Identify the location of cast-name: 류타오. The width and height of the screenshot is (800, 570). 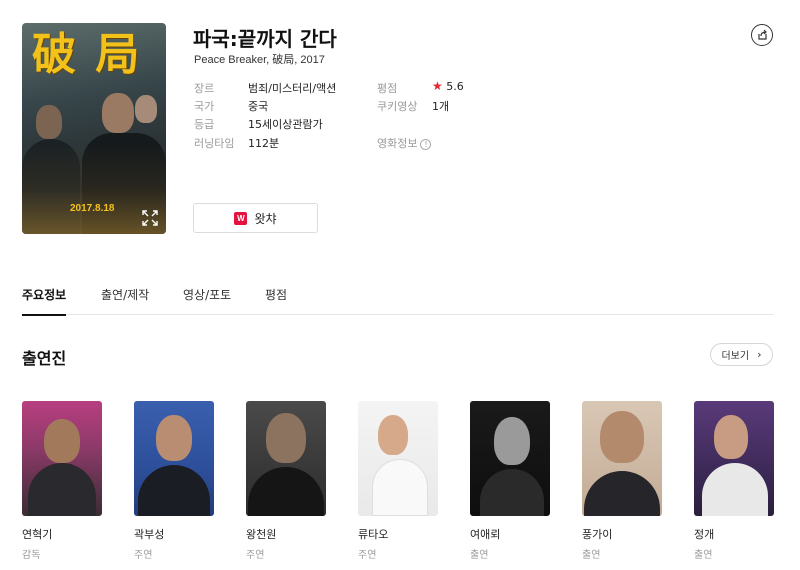
(398, 534).